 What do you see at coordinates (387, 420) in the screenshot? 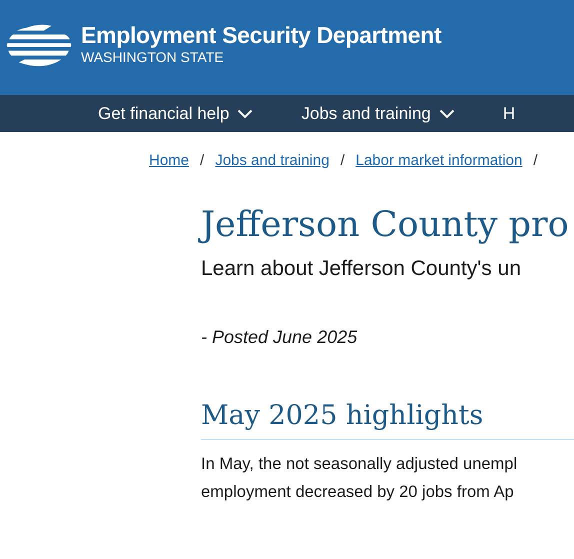
I see `section-heading: May 2025 highlights` at bounding box center [387, 420].